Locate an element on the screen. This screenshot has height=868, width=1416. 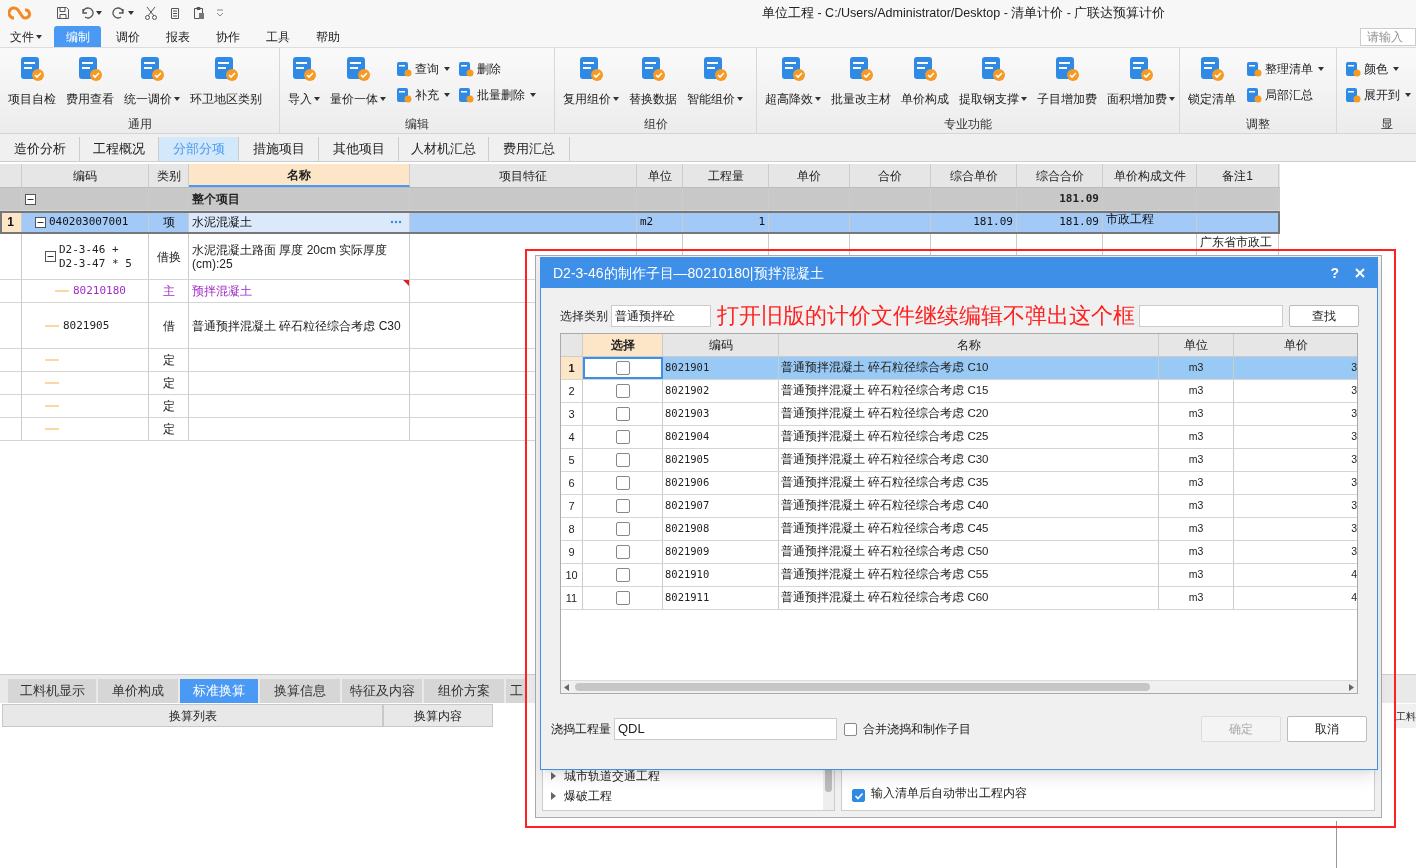
ribbon-button: 颜色 is located at coordinates (1378, 69).